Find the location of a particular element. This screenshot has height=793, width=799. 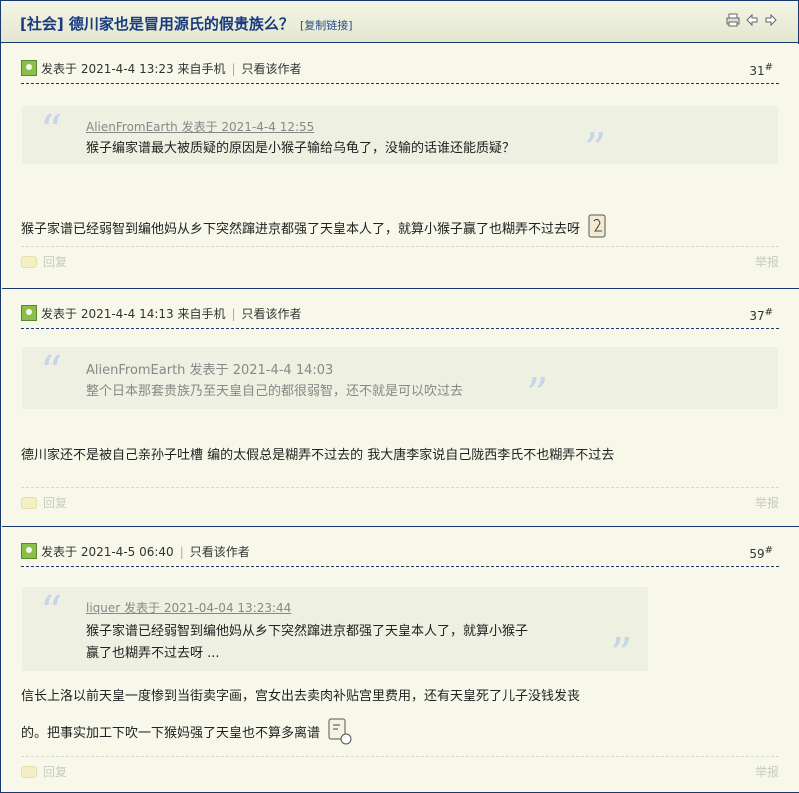

quote-author: AlienFromEarth 发表于 2021-4-4 14:03 is located at coordinates (209, 368).